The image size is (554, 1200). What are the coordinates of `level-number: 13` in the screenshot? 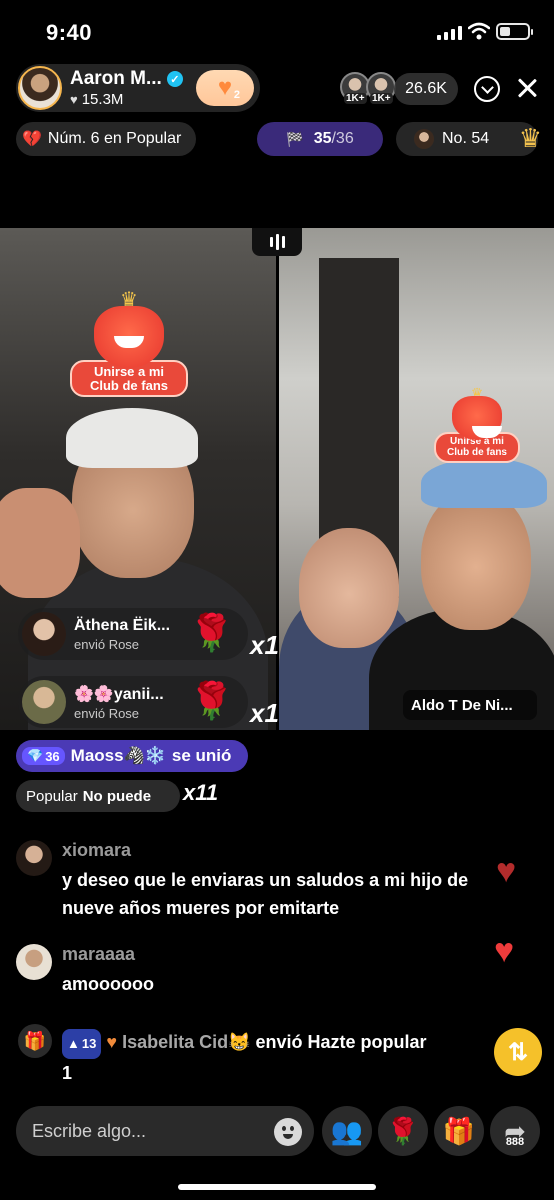 It's located at (89, 1043).